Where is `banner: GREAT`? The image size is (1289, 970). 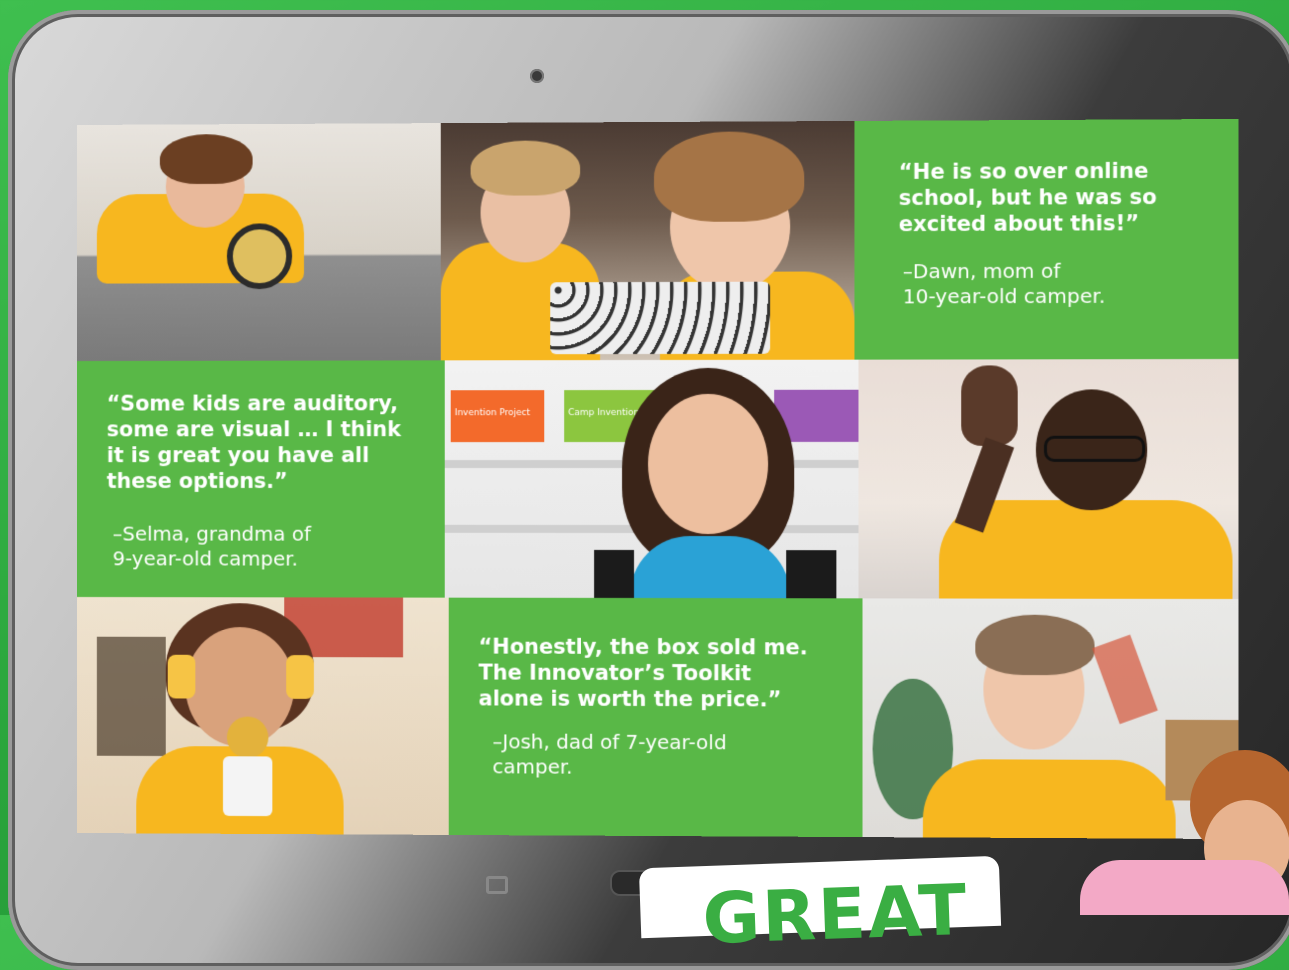
banner: GREAT is located at coordinates (820, 907).